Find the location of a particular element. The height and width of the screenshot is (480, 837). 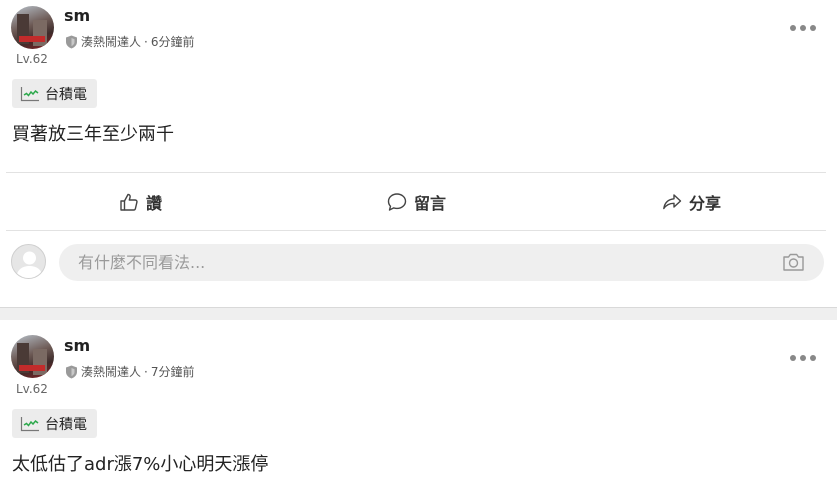

comment-composer is located at coordinates (418, 262).